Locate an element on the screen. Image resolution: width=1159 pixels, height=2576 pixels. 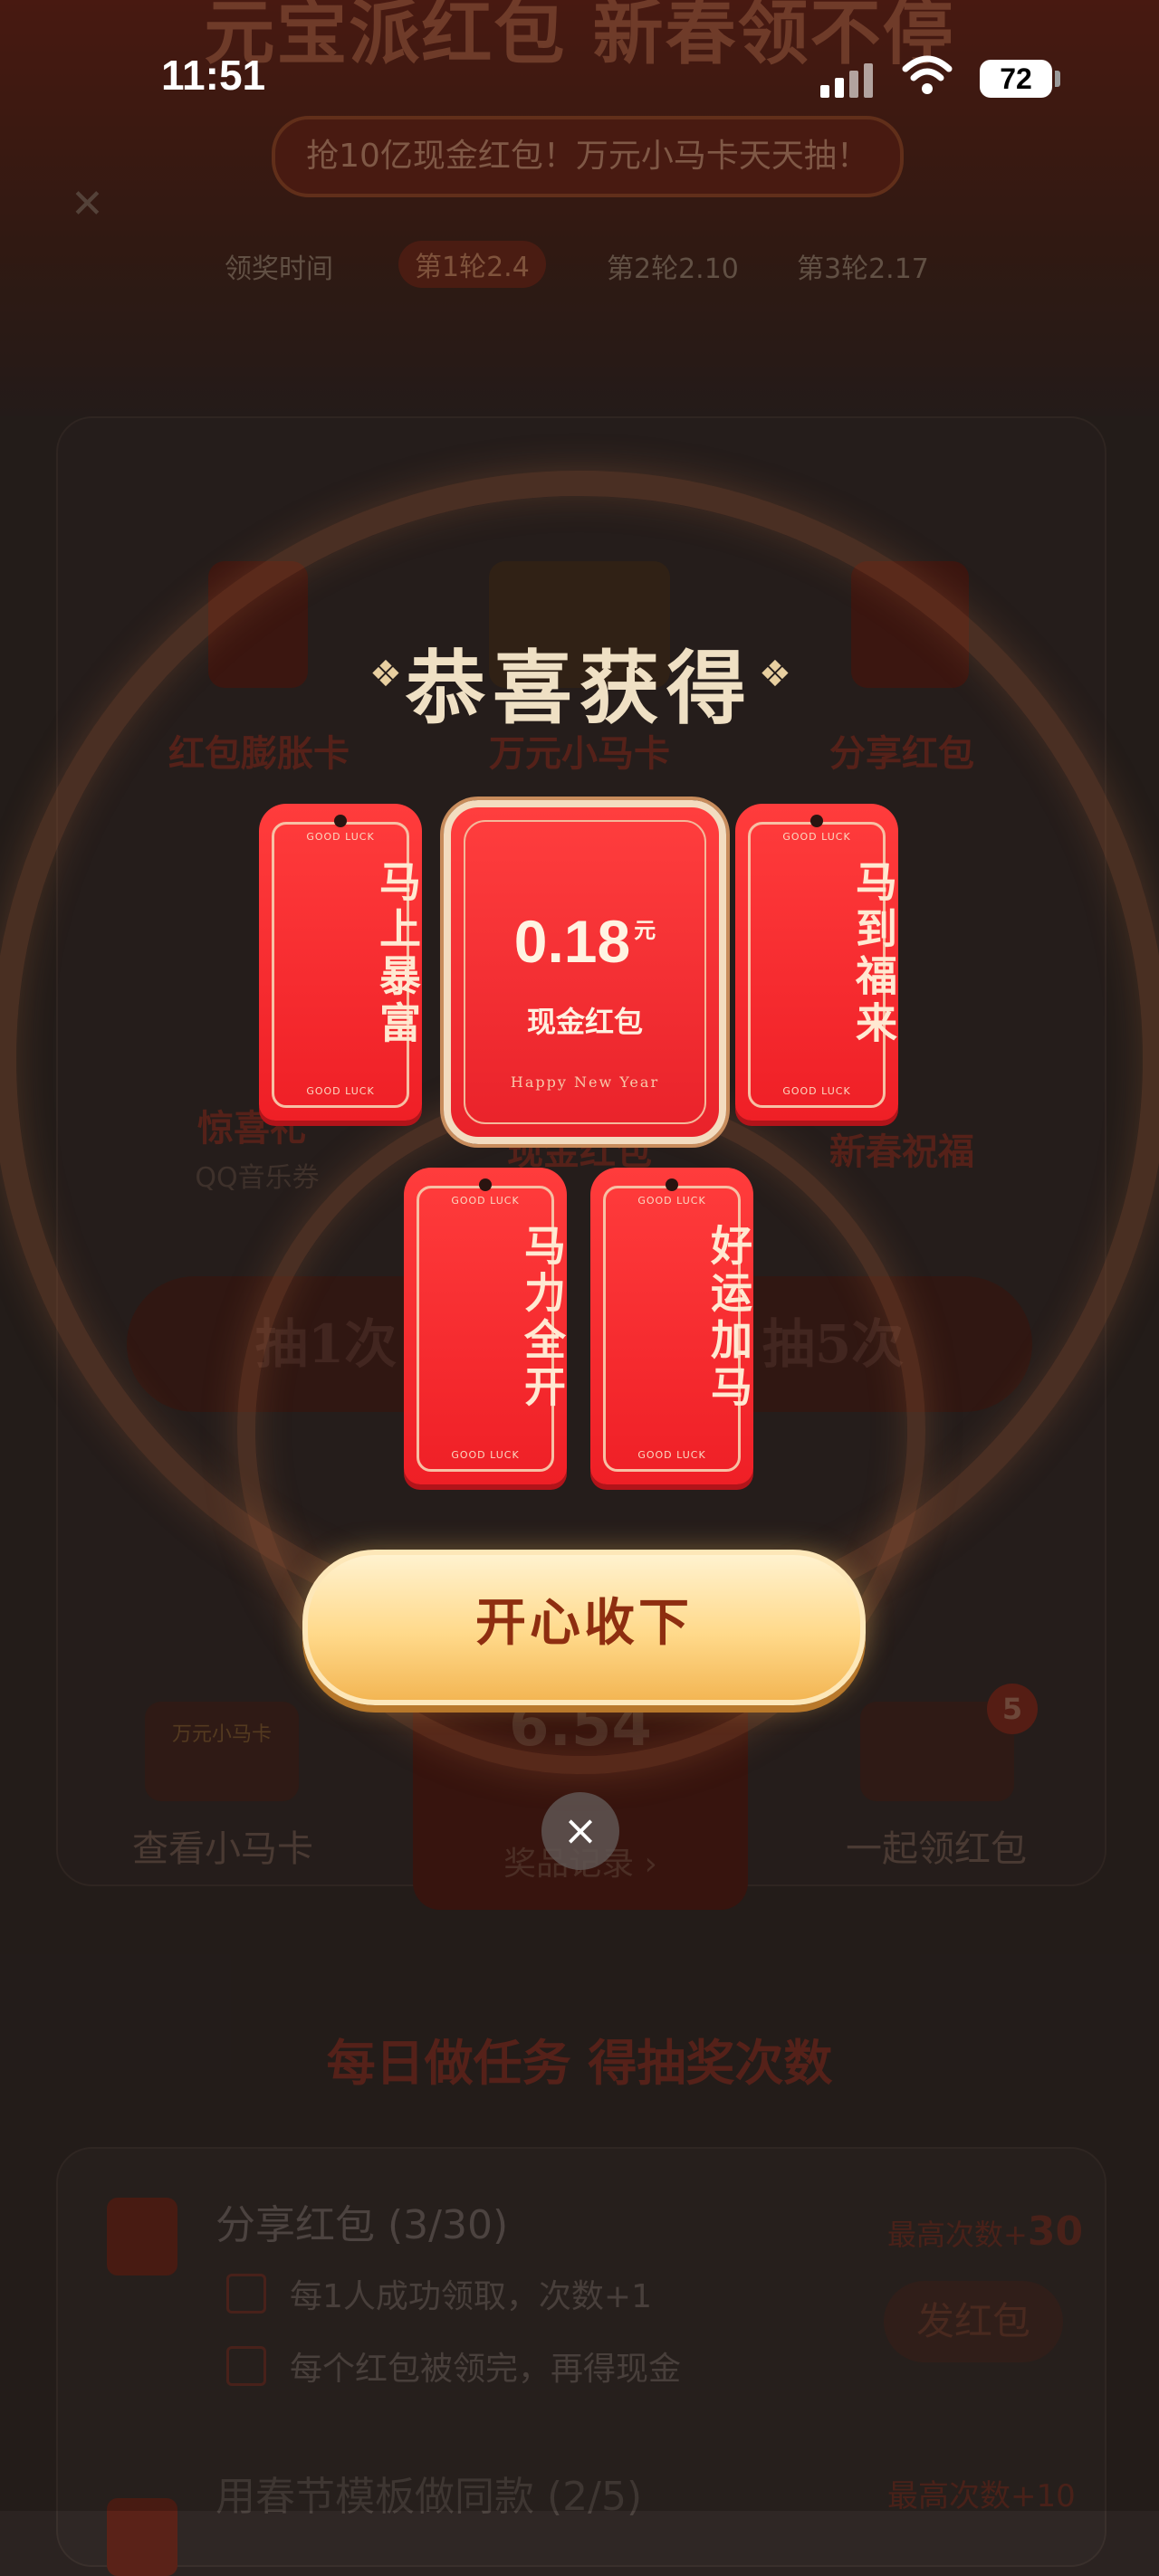
cash-footer: Happy New Year is located at coordinates (585, 1082).